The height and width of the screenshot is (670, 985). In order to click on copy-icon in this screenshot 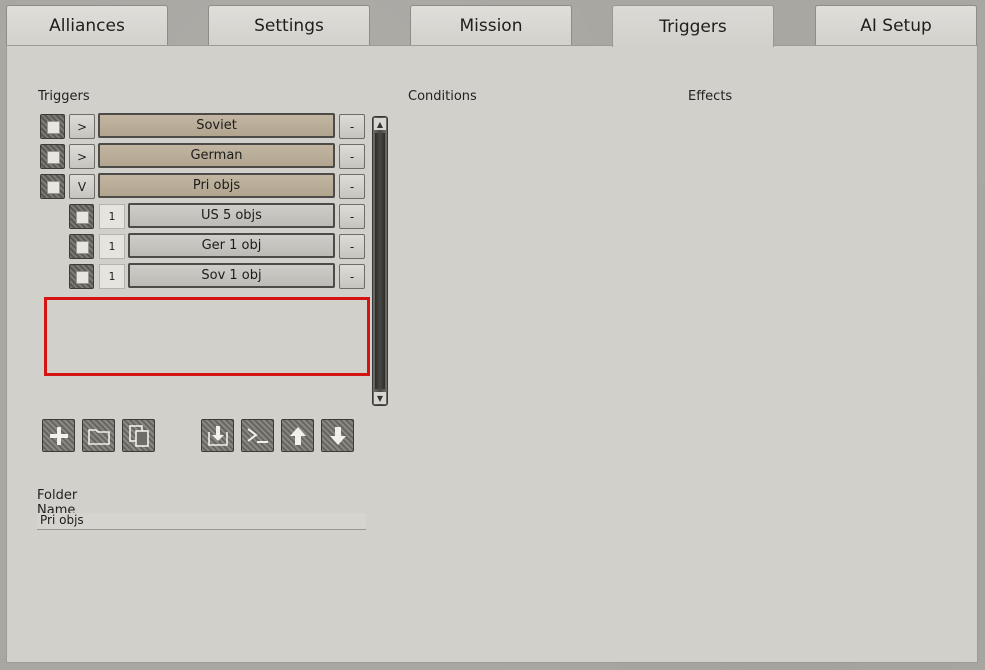, I will do `click(138, 435)`.